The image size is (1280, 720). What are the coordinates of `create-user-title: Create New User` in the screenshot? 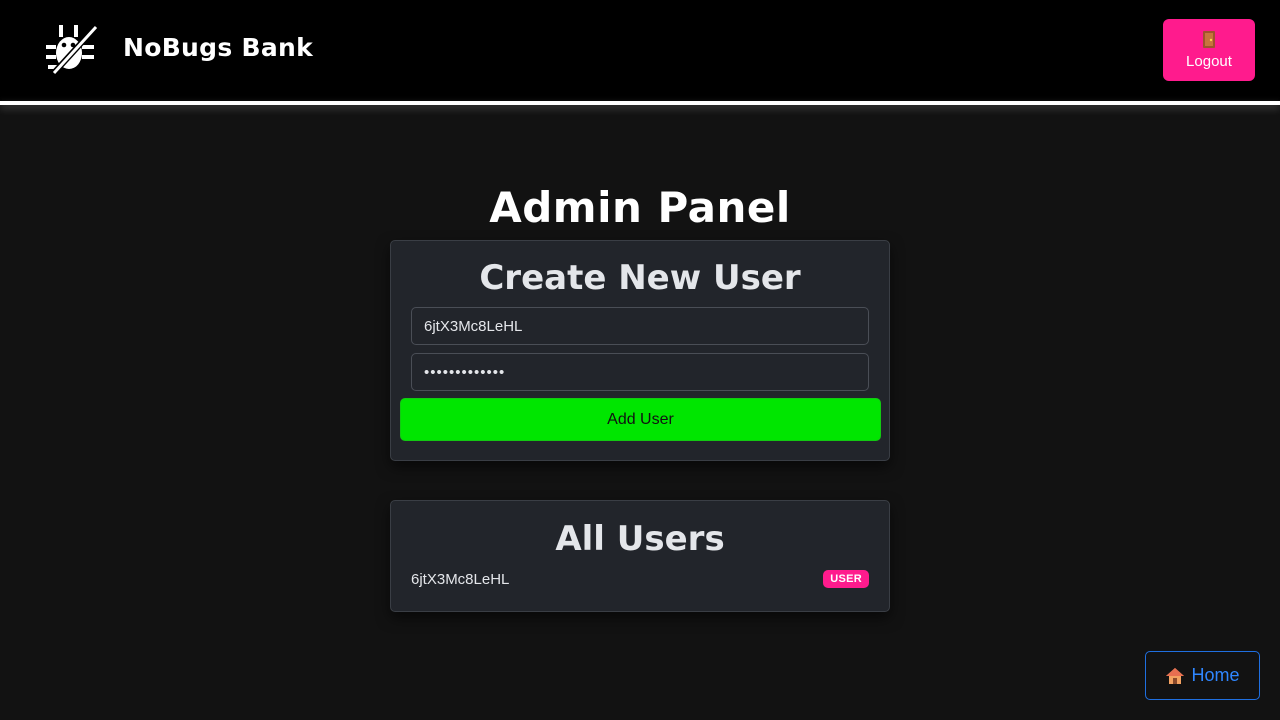 It's located at (640, 278).